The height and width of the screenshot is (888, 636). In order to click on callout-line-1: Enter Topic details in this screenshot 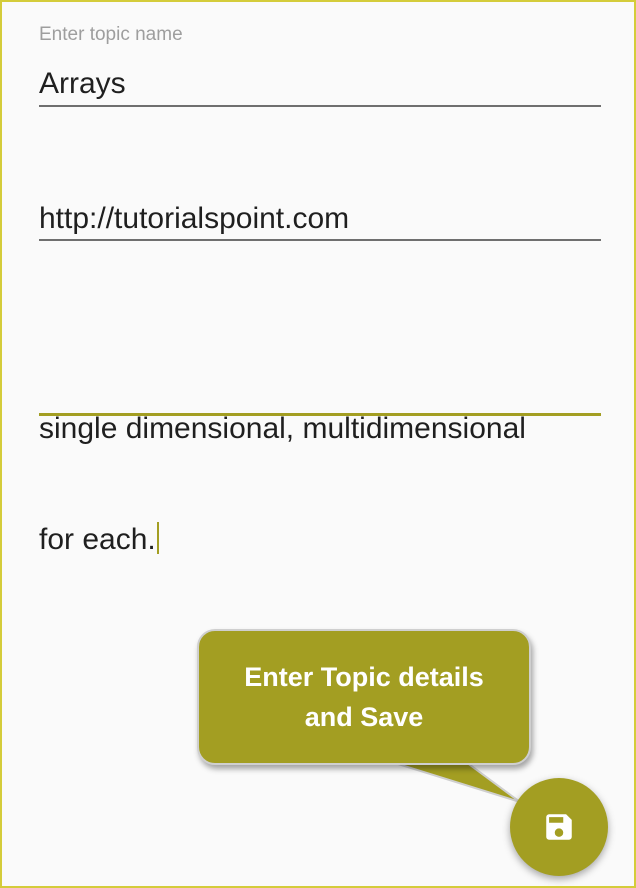, I will do `click(364, 677)`.